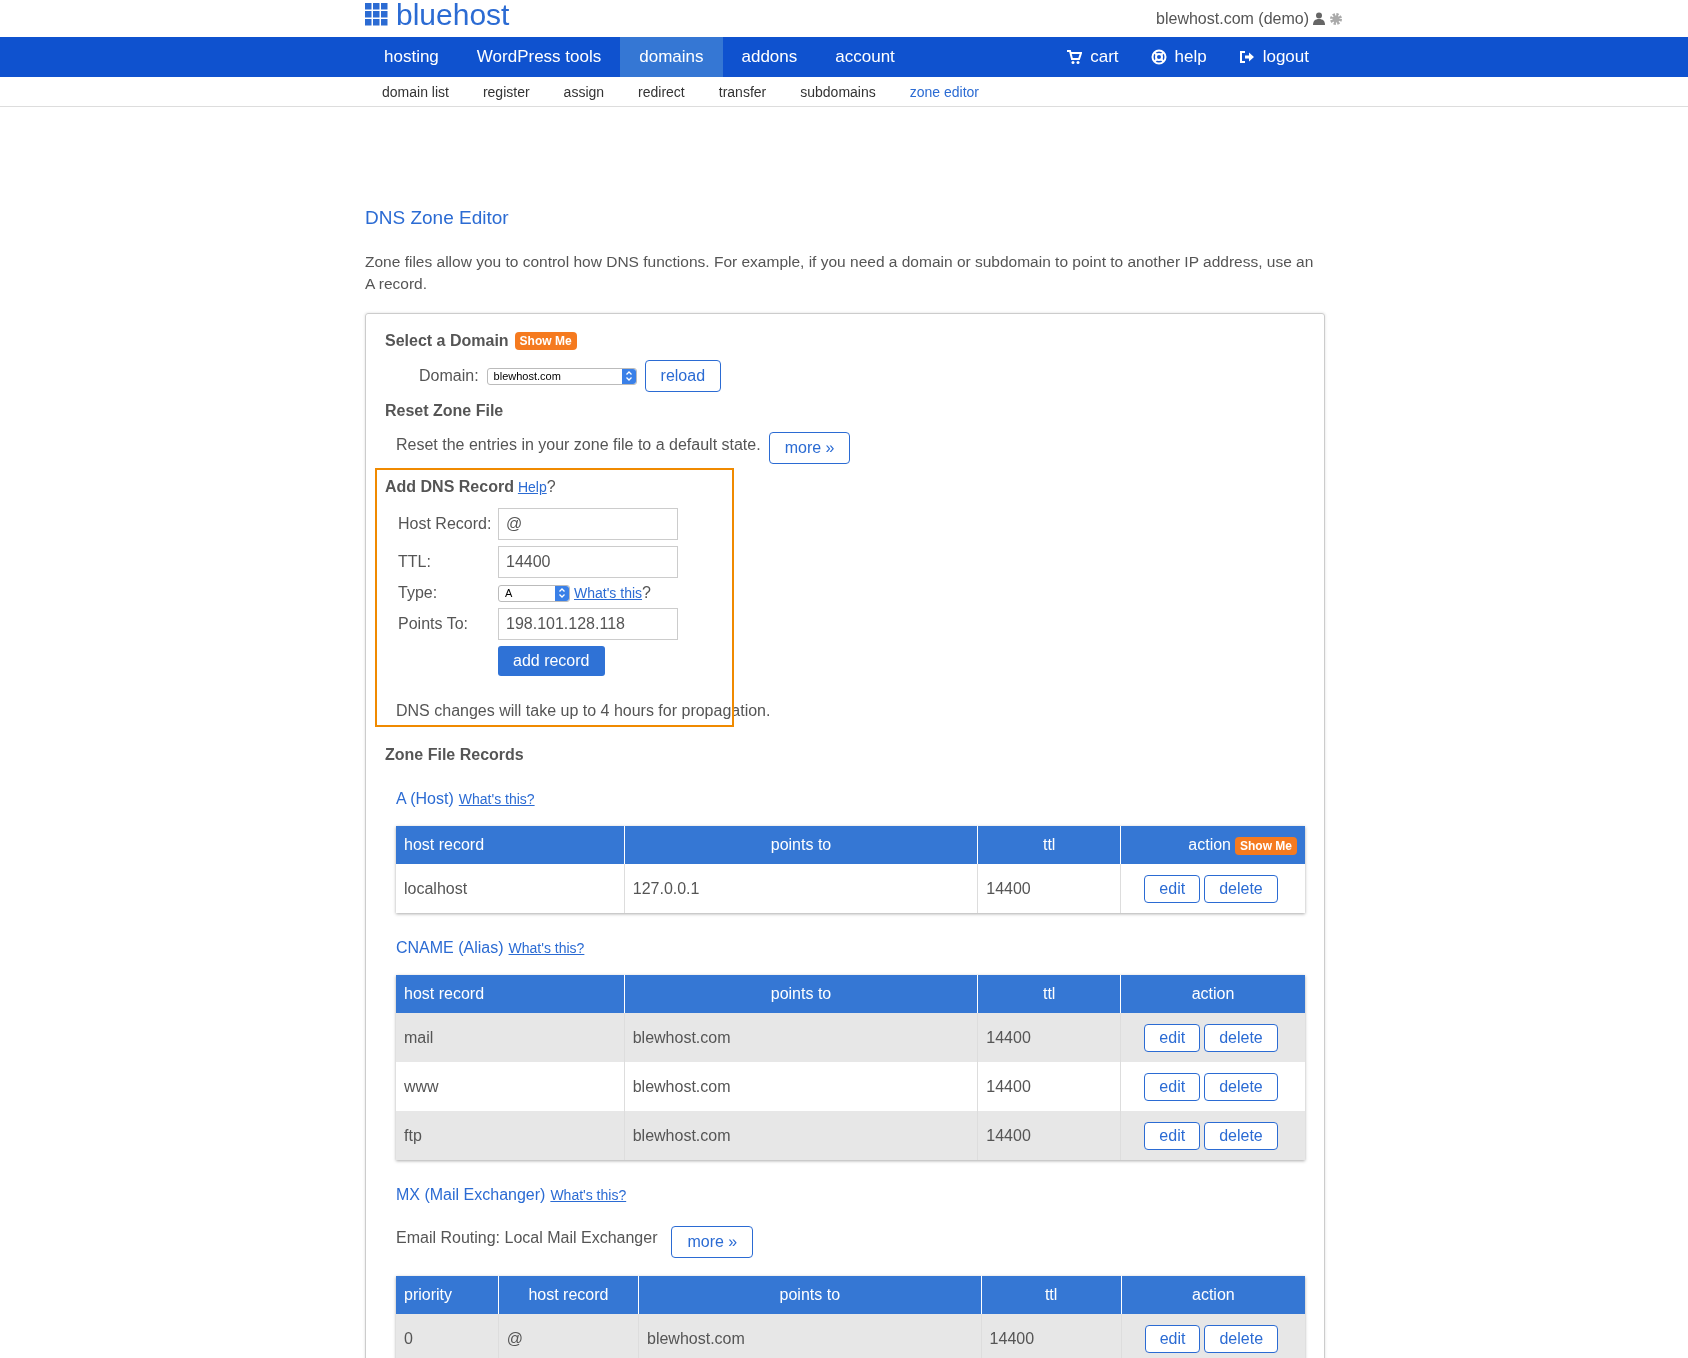  Describe the element at coordinates (865, 57) in the screenshot. I see `nav-tab: account` at that location.